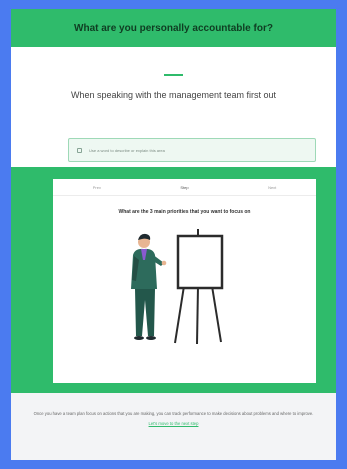 This screenshot has width=347, height=469. I want to click on tab-step: Step, so click(185, 187).